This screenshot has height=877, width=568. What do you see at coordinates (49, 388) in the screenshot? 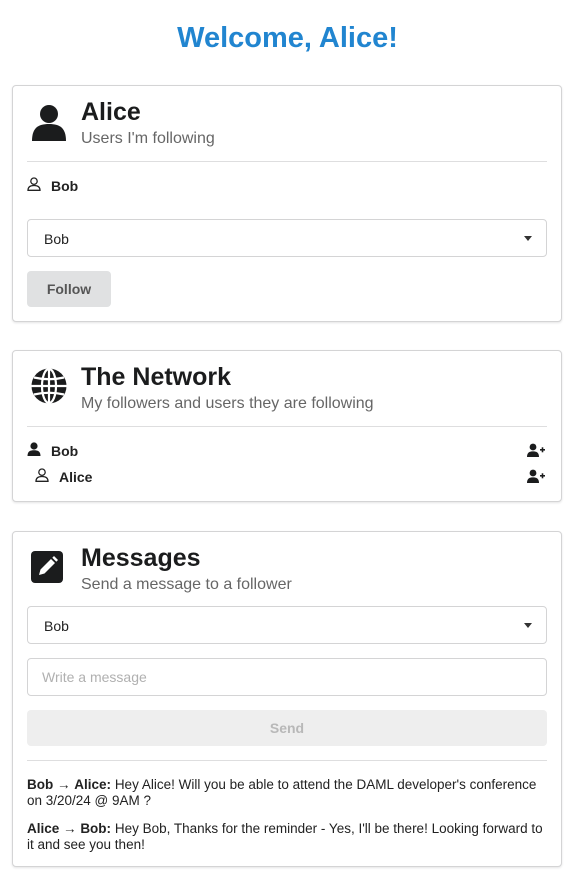
I see `globe-icon` at bounding box center [49, 388].